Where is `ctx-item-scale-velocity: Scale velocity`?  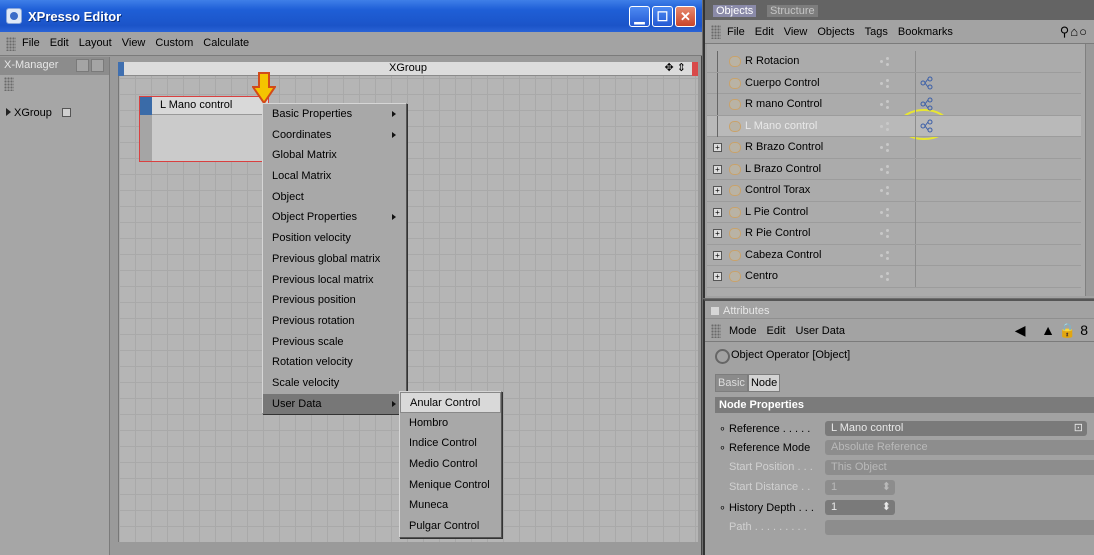
ctx-item-scale-velocity: Scale velocity is located at coordinates (334, 383).